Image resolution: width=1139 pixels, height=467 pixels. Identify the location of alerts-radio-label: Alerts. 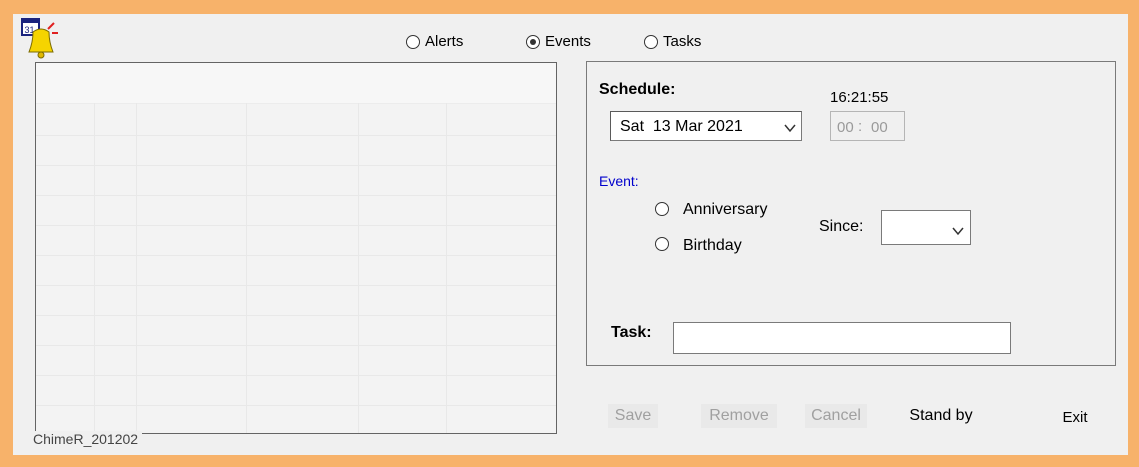
(444, 41).